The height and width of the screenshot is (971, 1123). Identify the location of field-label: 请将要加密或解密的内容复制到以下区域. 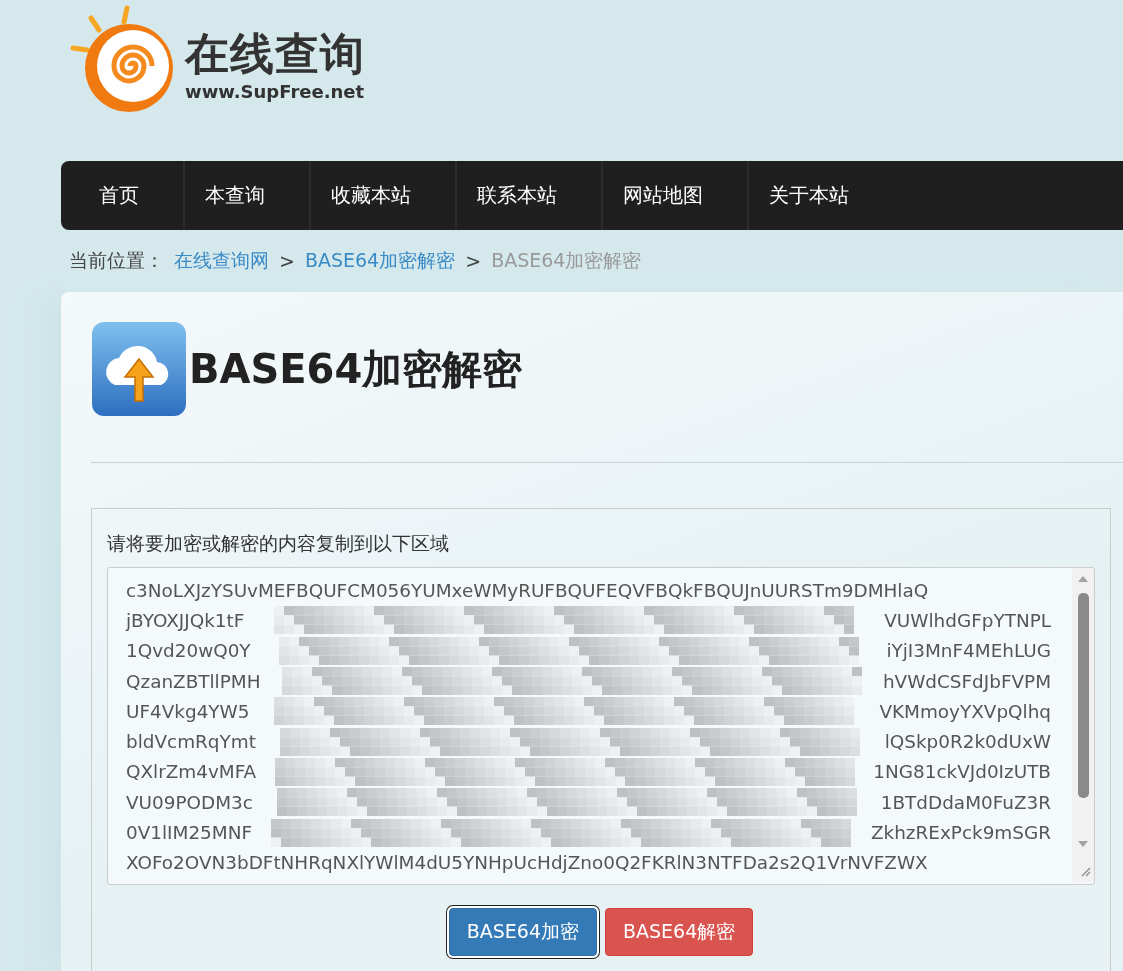
(278, 543).